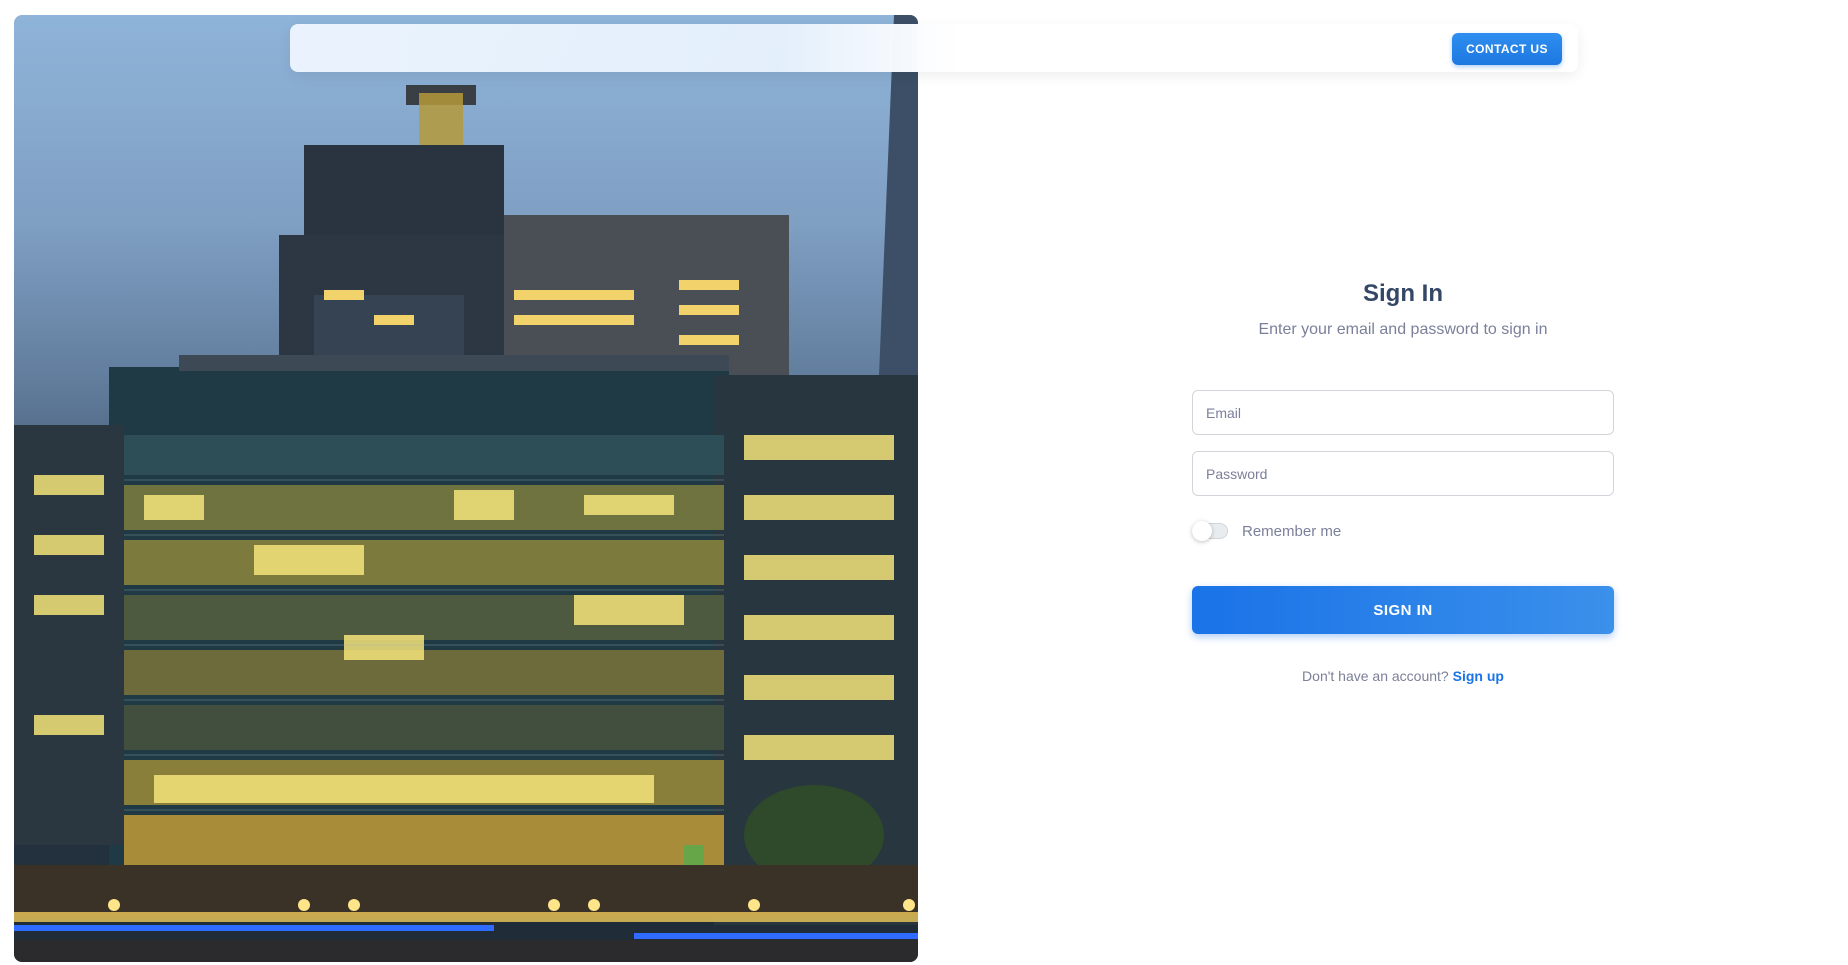 The width and height of the screenshot is (1848, 965). What do you see at coordinates (1403, 473) in the screenshot?
I see `password-input` at bounding box center [1403, 473].